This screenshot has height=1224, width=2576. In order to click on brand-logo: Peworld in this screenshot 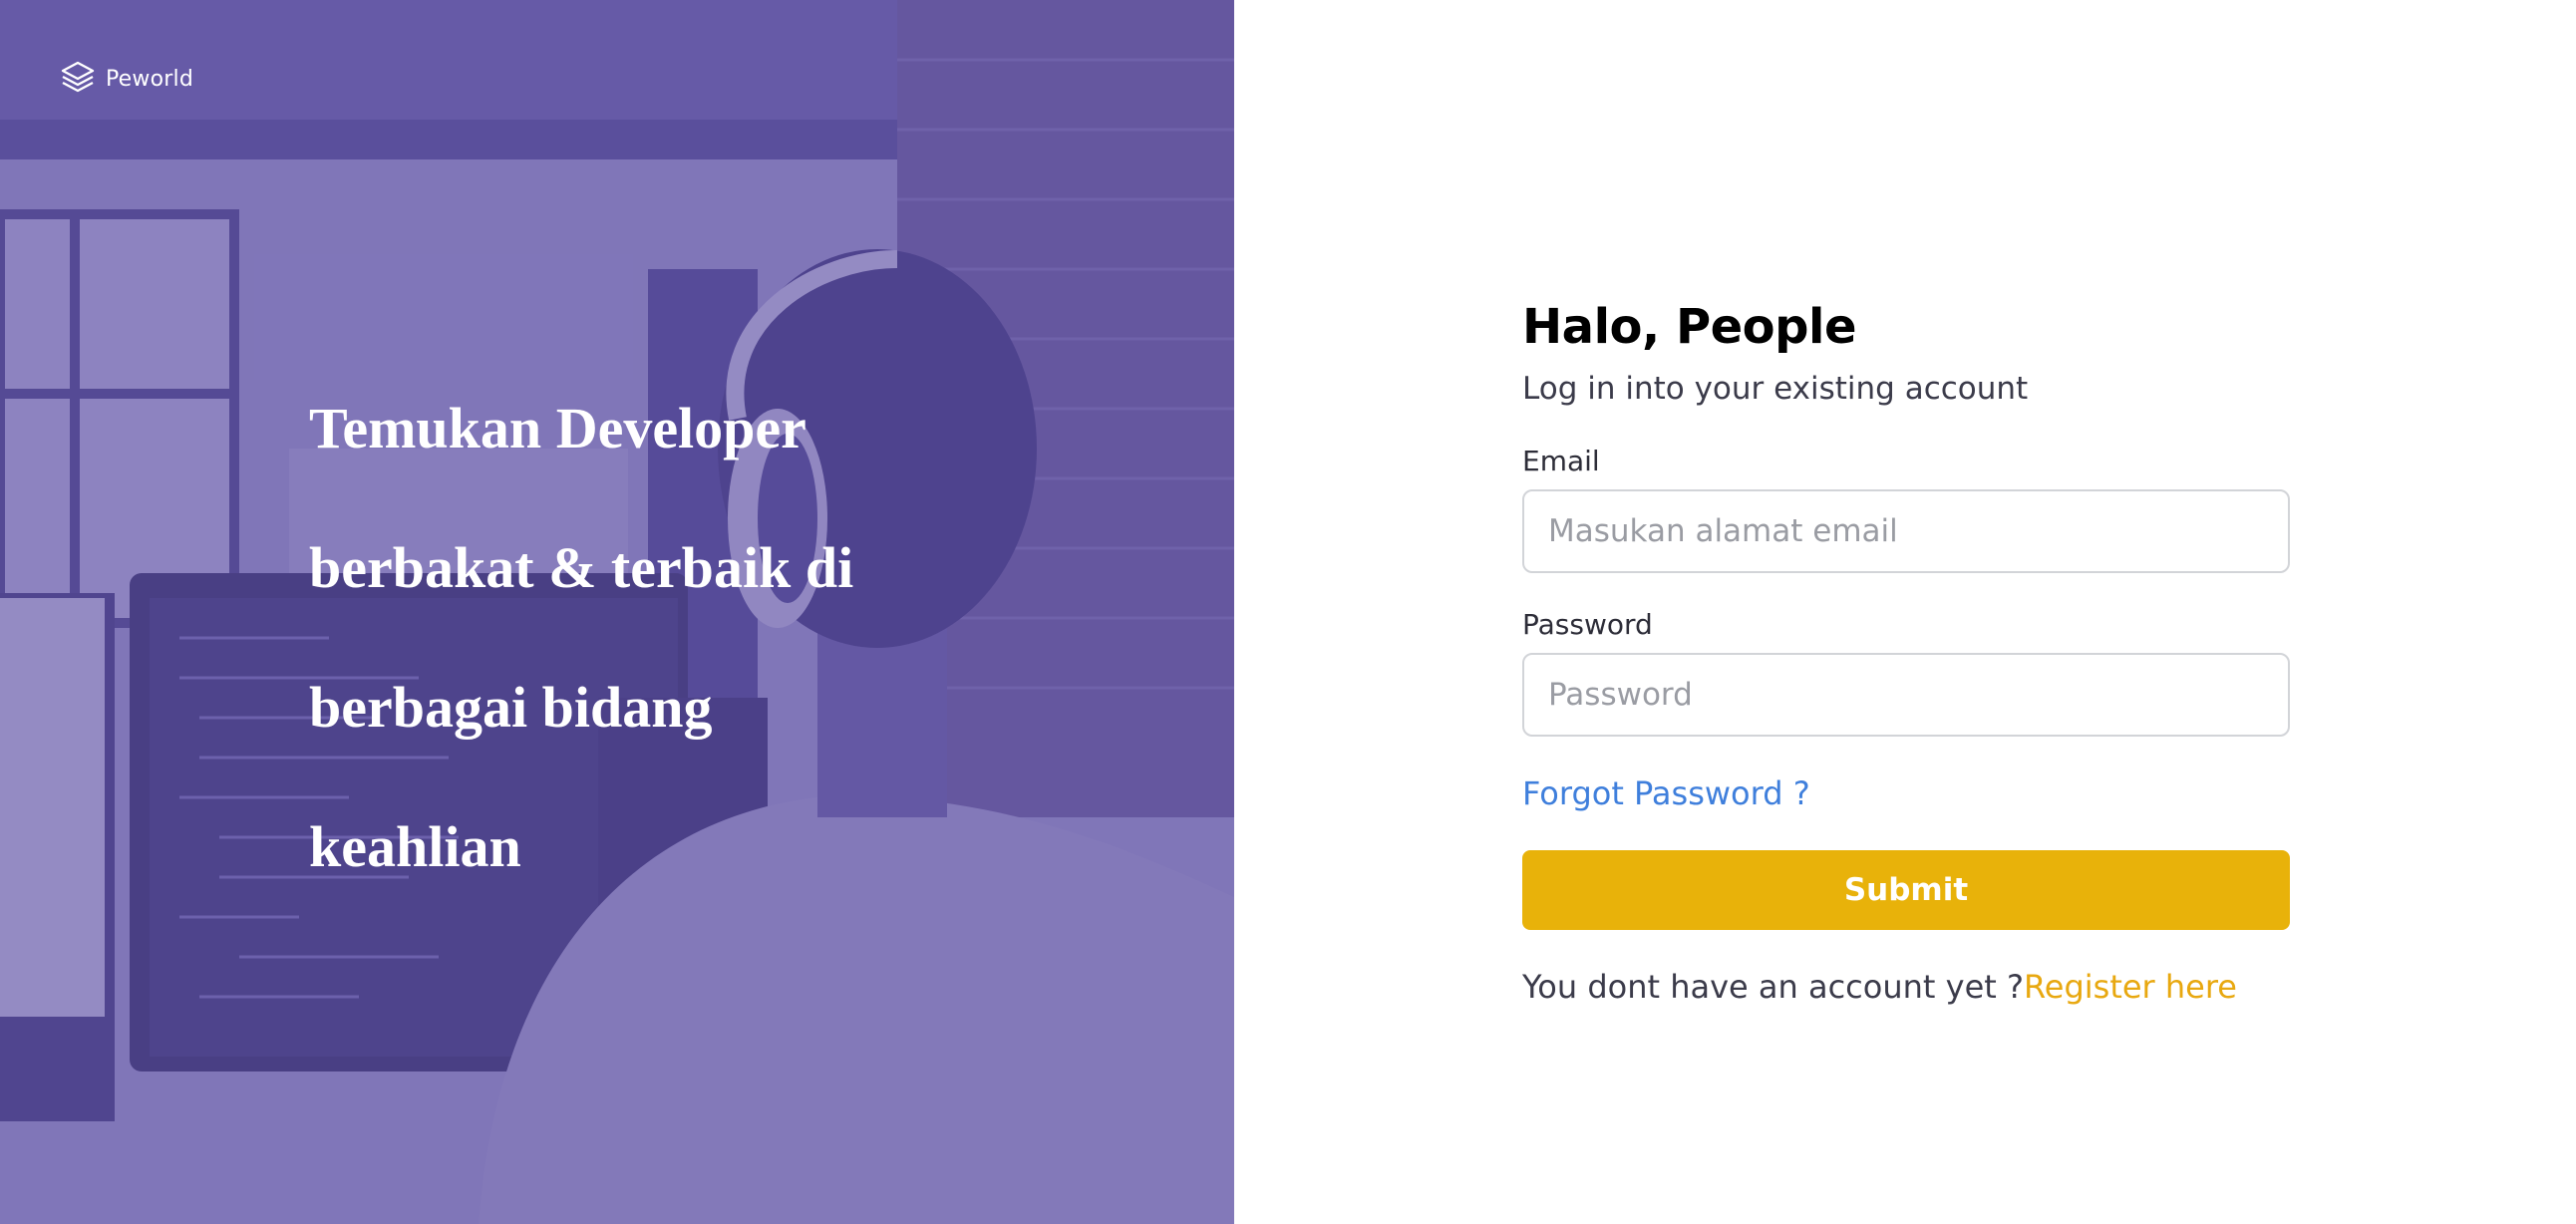, I will do `click(126, 79)`.